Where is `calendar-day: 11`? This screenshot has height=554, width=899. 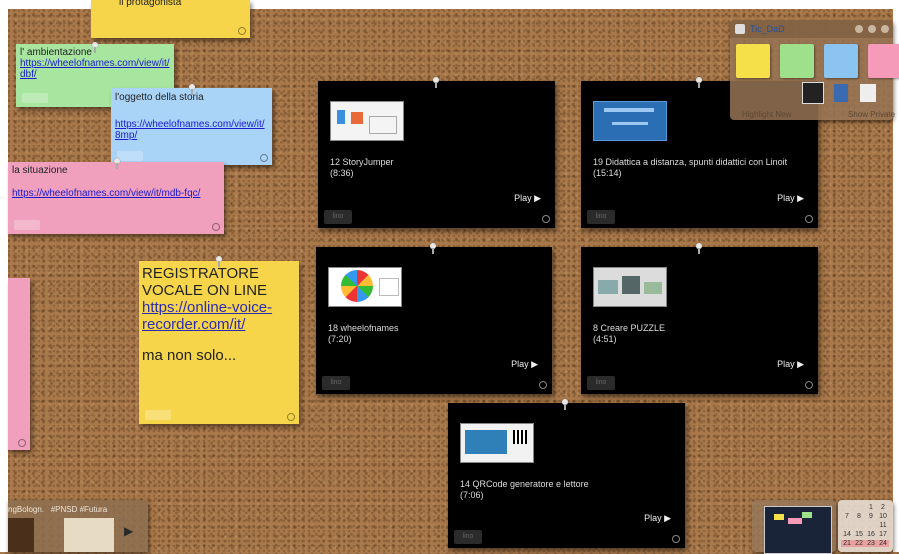
calendar-day: 11 is located at coordinates (883, 525).